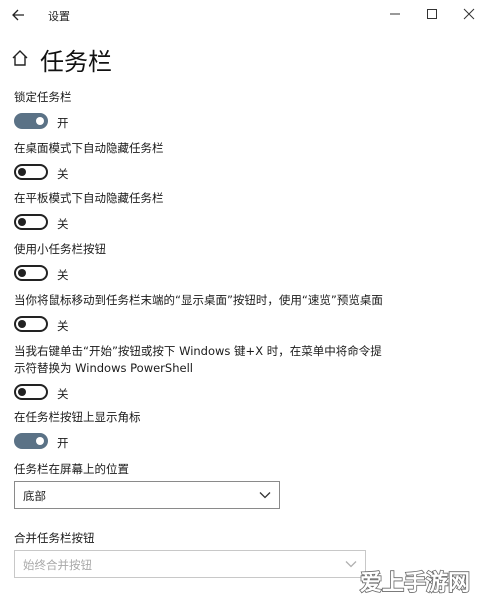 The width and height of the screenshot is (489, 600). I want to click on setting-label: 在平板模式下自动隐藏任务栏, so click(89, 198).